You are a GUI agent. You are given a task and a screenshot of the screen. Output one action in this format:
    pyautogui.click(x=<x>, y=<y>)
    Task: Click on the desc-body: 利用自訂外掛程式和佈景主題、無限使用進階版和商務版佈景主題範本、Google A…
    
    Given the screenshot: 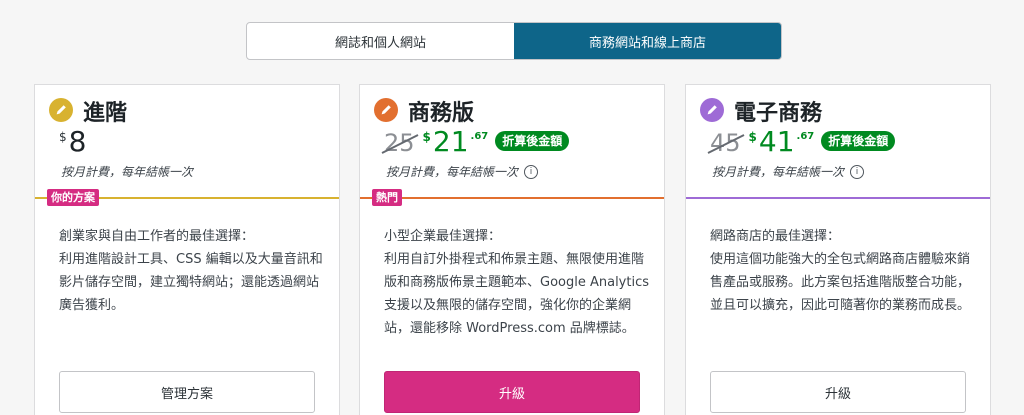 What is the action you would take?
    pyautogui.click(x=517, y=294)
    